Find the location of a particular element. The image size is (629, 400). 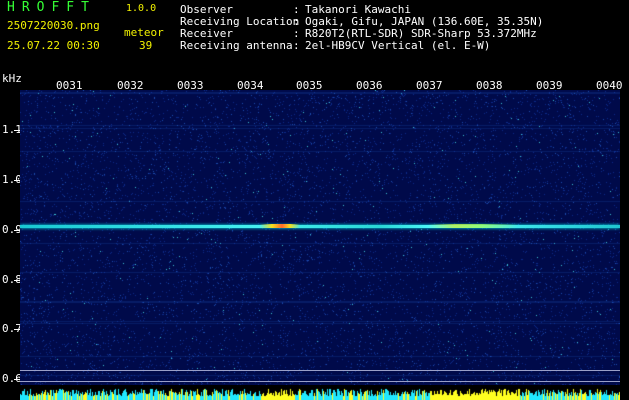

antenna-colon: : is located at coordinates (296, 45).